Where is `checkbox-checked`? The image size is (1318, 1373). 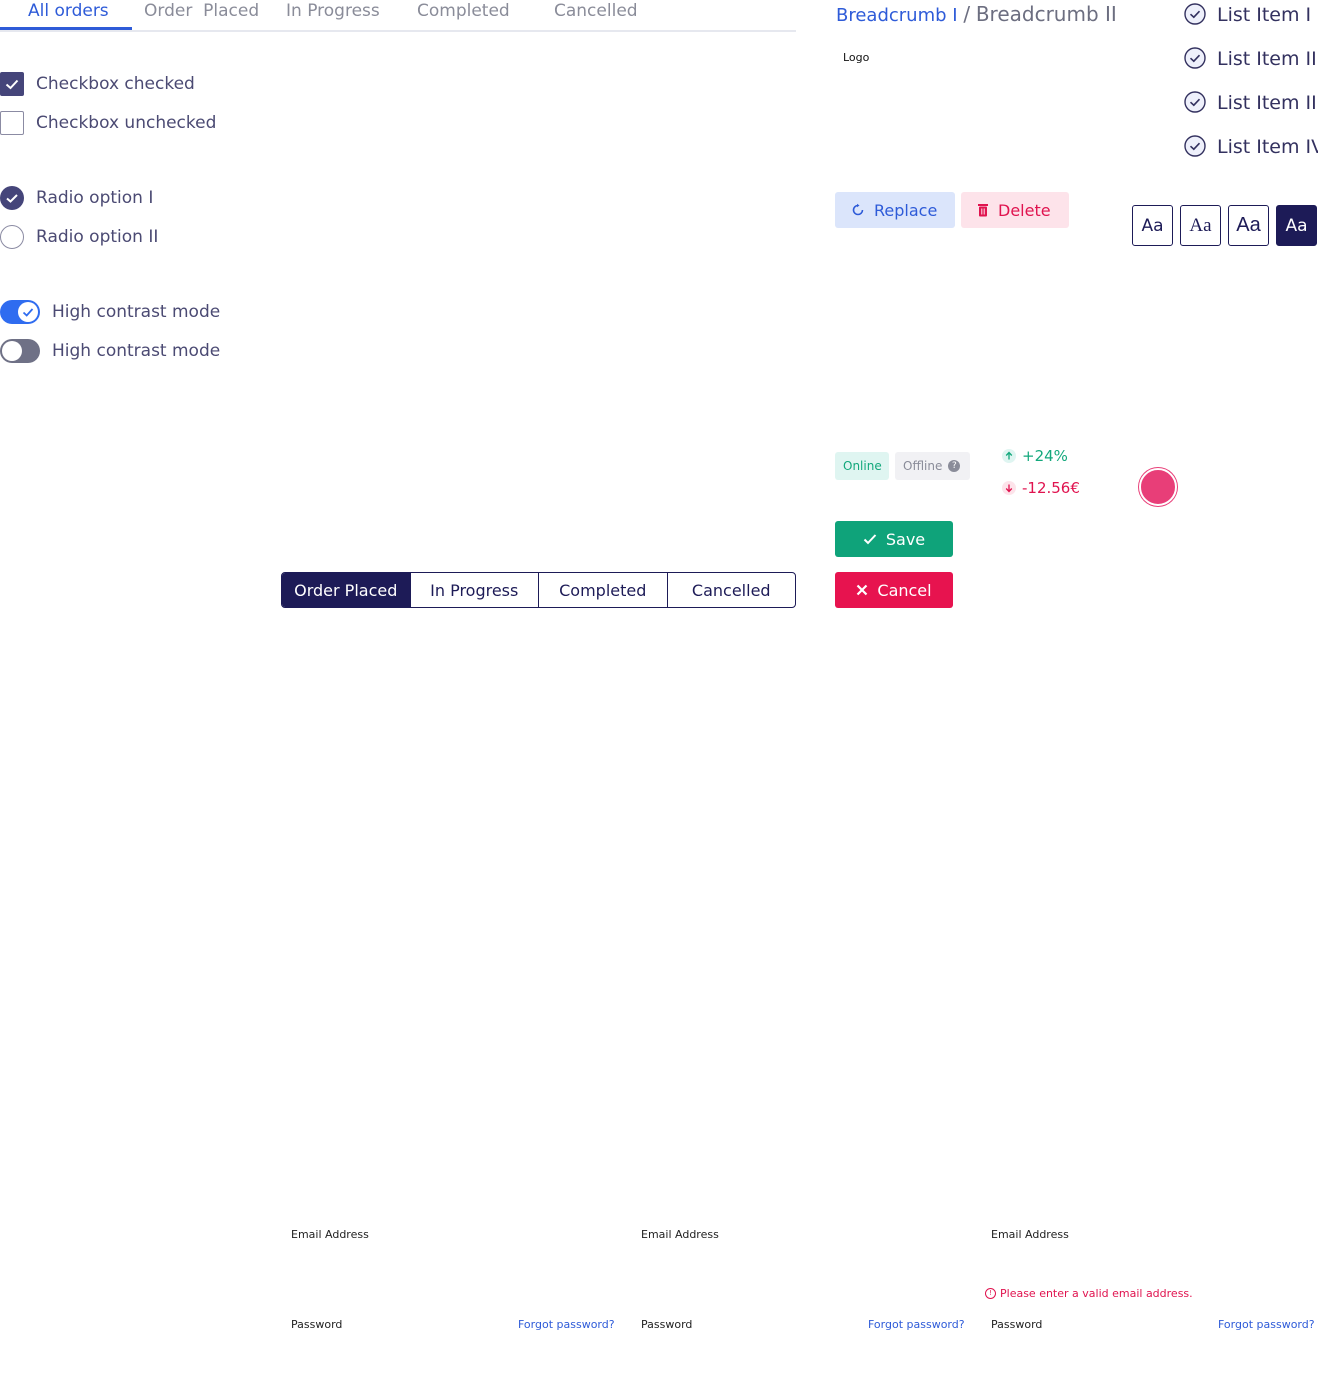 checkbox-checked is located at coordinates (12, 84).